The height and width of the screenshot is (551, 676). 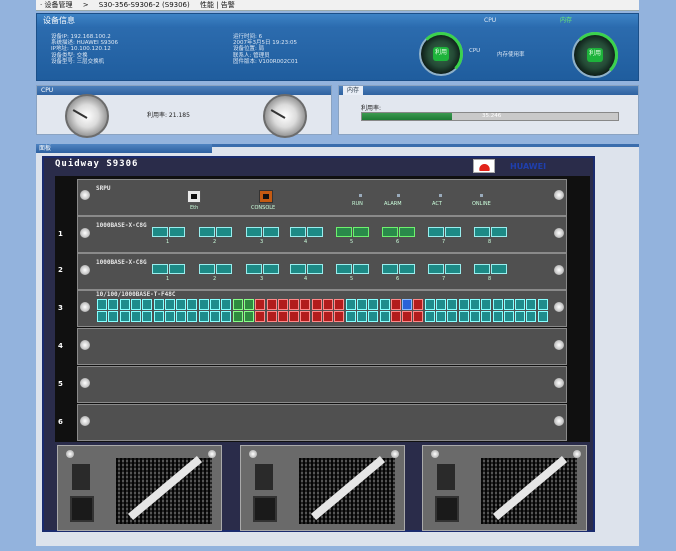 I want to click on breadcrumb-home: · 设备管理, so click(x=56, y=5).